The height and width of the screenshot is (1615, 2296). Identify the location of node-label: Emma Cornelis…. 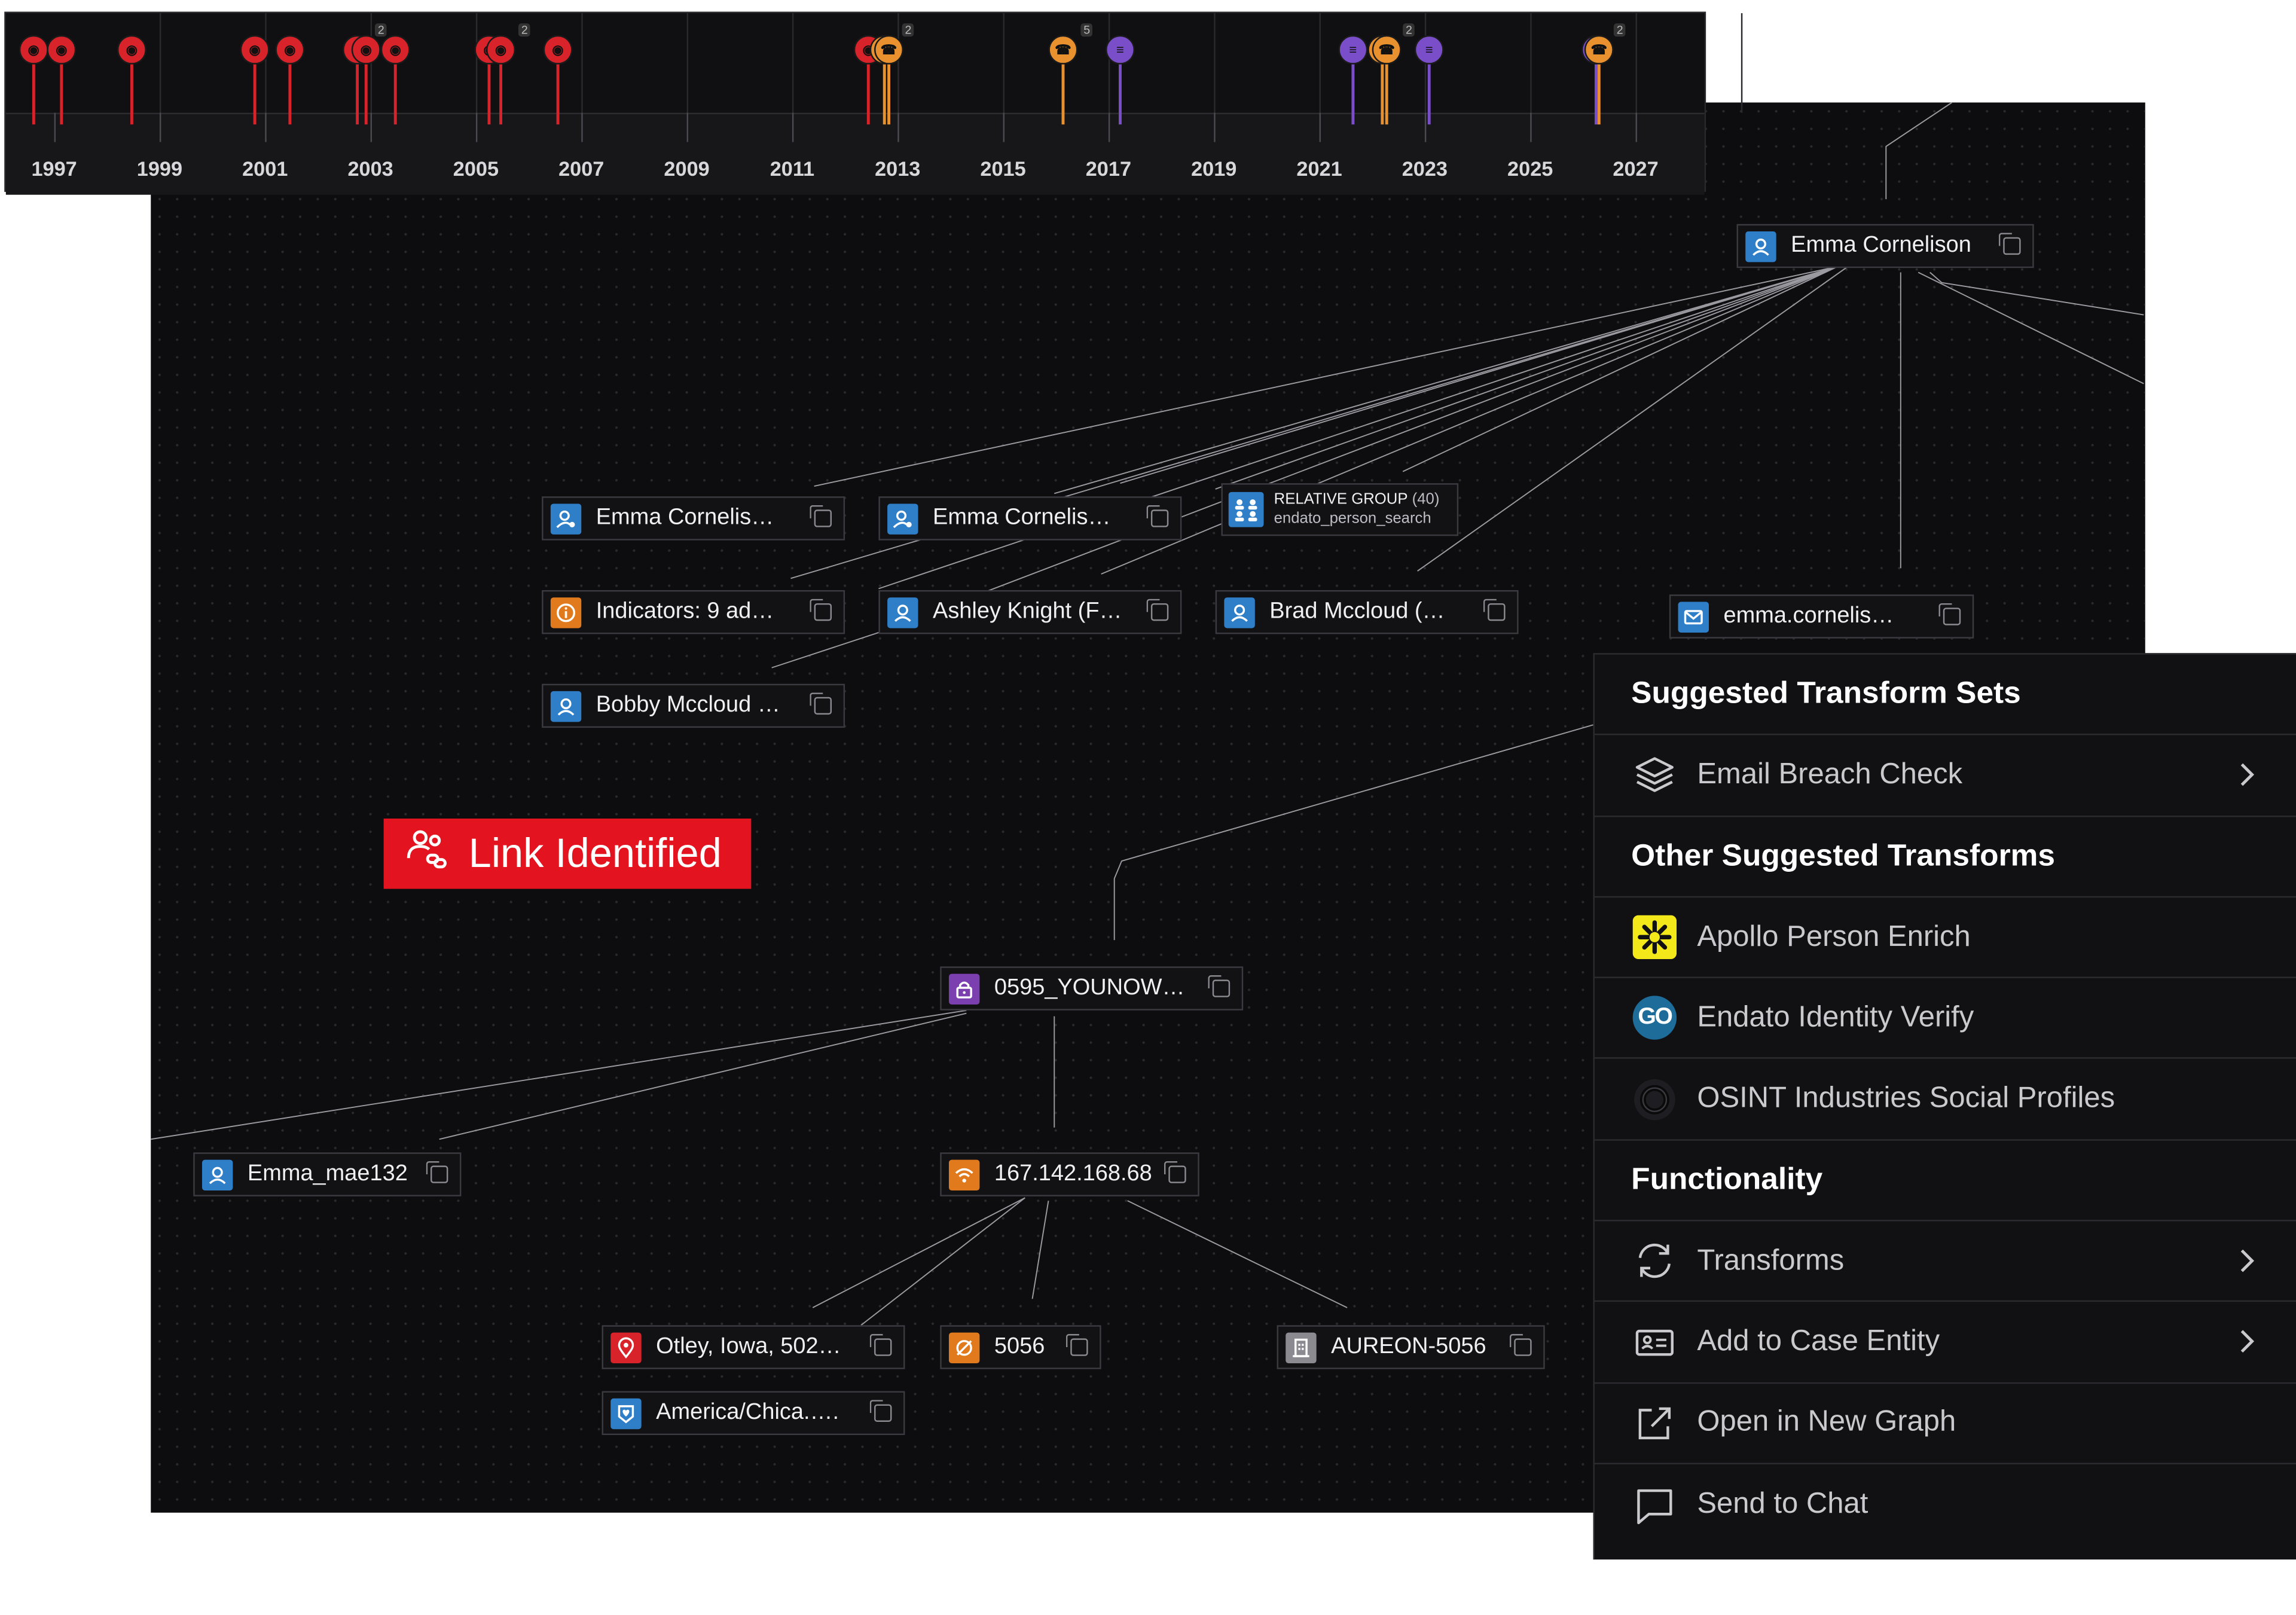
(1022, 517).